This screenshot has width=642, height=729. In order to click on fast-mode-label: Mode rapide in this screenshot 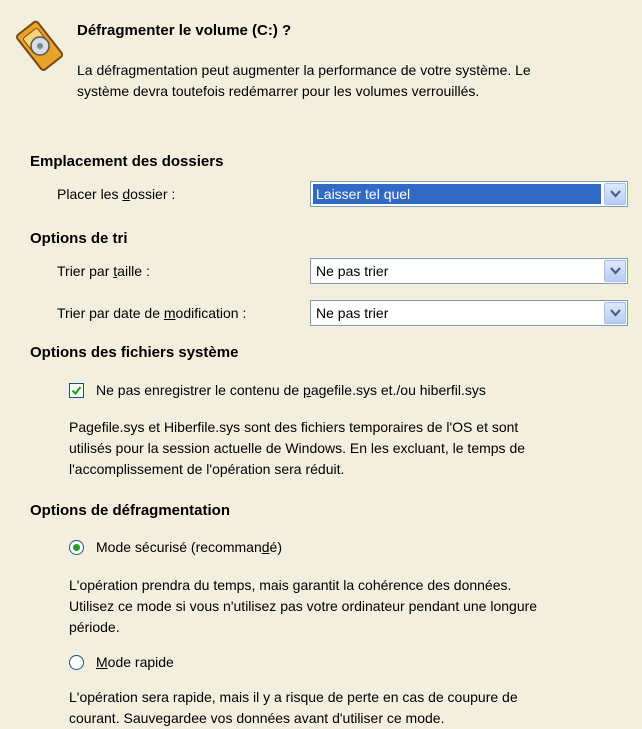, I will do `click(135, 662)`.